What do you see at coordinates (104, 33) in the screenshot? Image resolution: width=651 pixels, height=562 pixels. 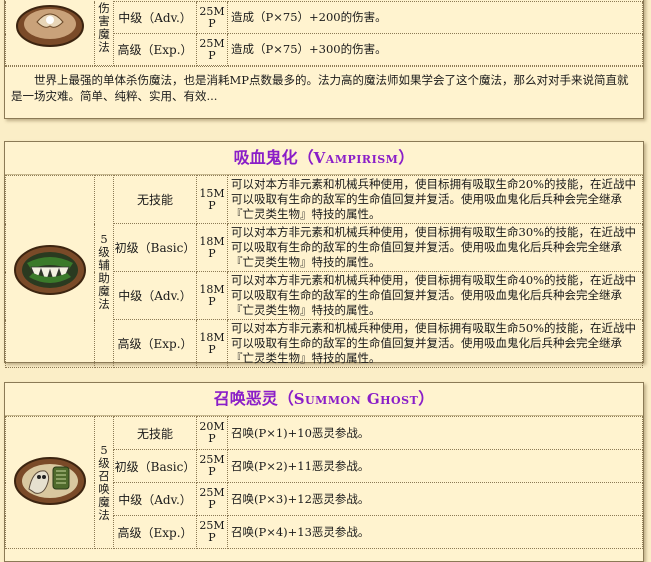 I see `spell-category: 伤 害 魔 法` at bounding box center [104, 33].